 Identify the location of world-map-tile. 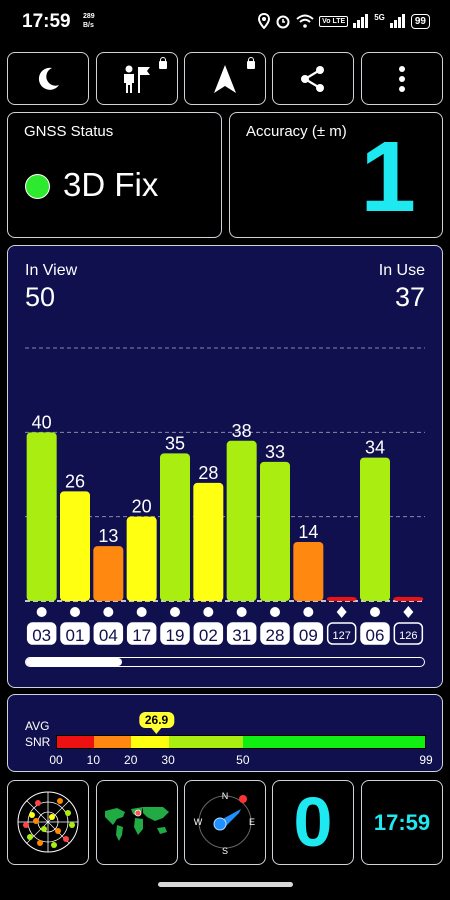
(137, 822).